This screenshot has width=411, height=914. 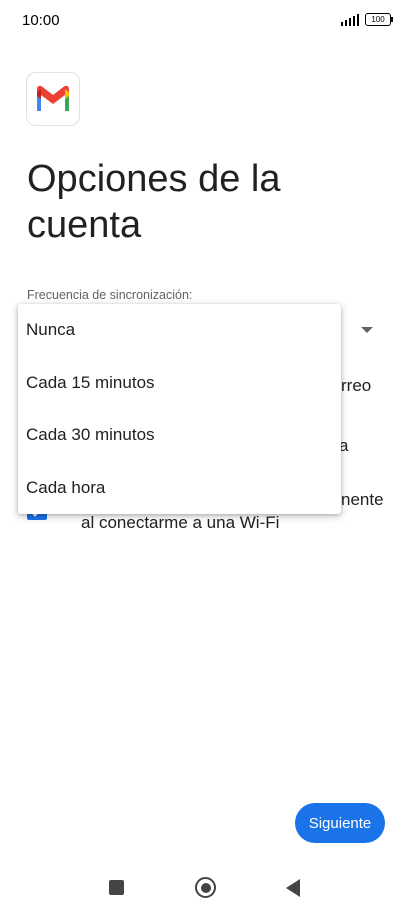 What do you see at coordinates (293, 888) in the screenshot?
I see `back-icon` at bounding box center [293, 888].